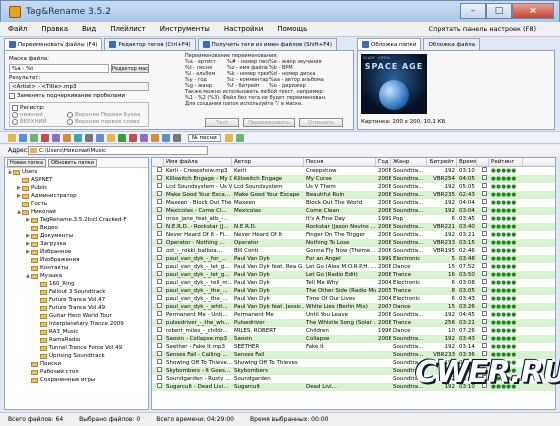 This screenshot has width=560, height=426. I want to click on close-button: ×, so click(533, 11).